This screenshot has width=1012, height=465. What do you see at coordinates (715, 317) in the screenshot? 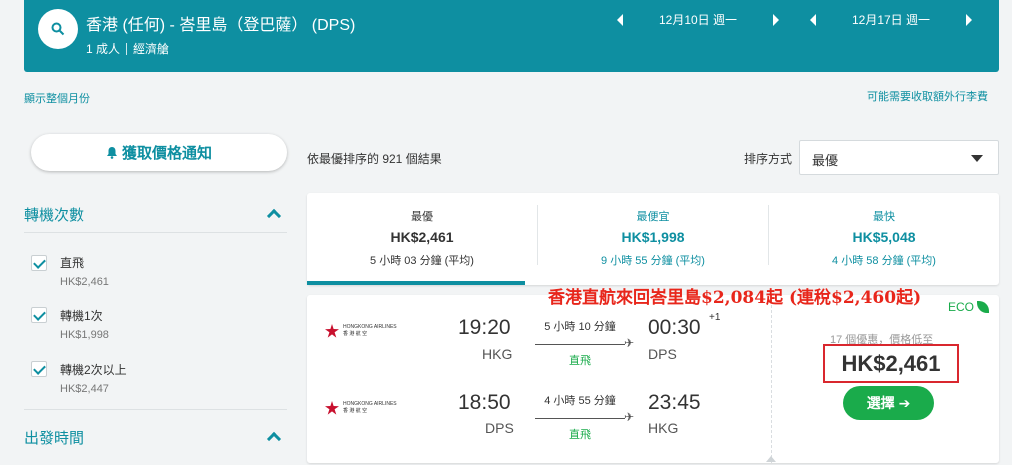
I see `day-offset: +1` at bounding box center [715, 317].